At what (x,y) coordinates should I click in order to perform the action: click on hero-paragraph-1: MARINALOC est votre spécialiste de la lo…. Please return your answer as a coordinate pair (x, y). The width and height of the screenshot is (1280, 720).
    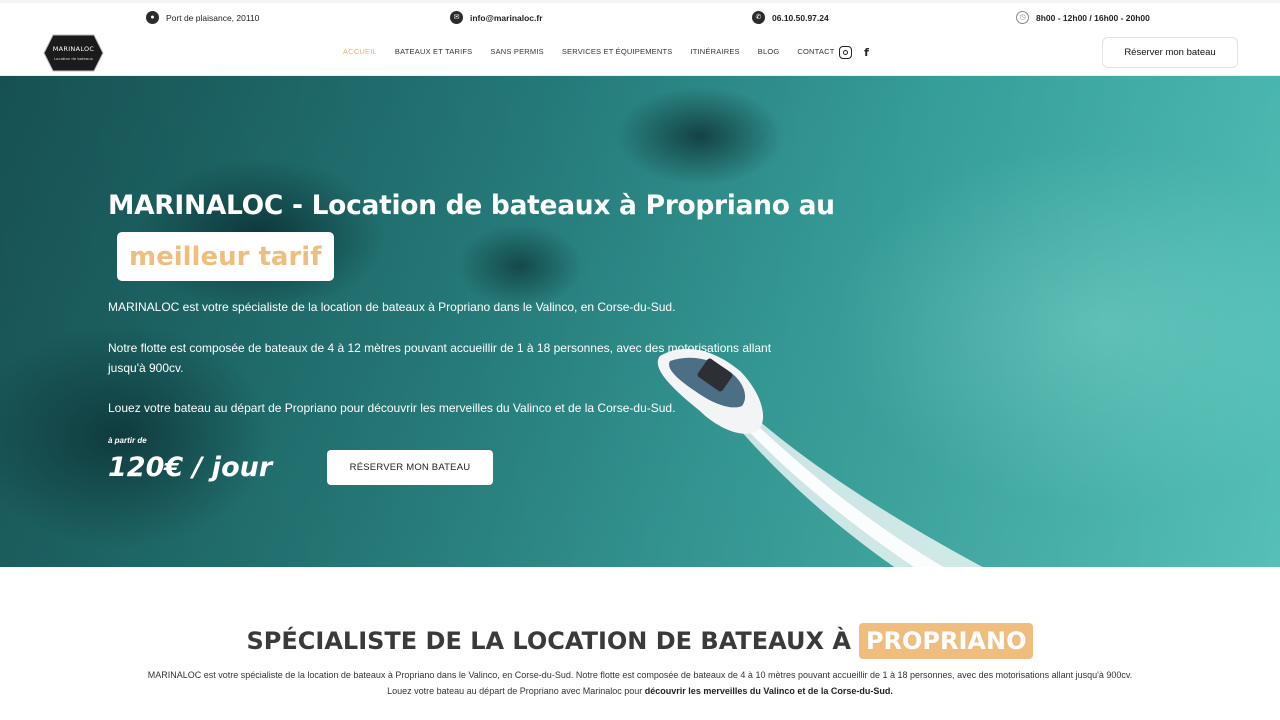
    Looking at the image, I should click on (392, 307).